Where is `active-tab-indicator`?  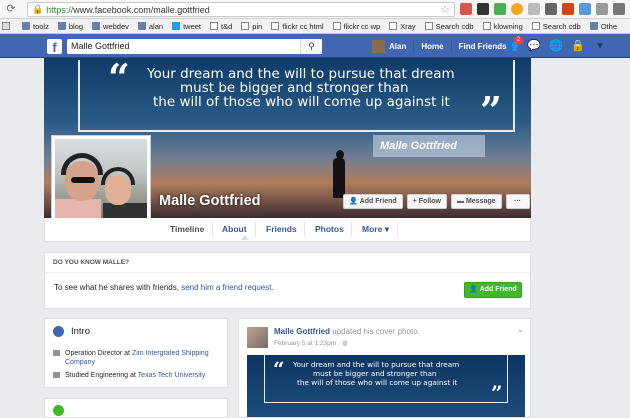 active-tab-indicator is located at coordinates (245, 237).